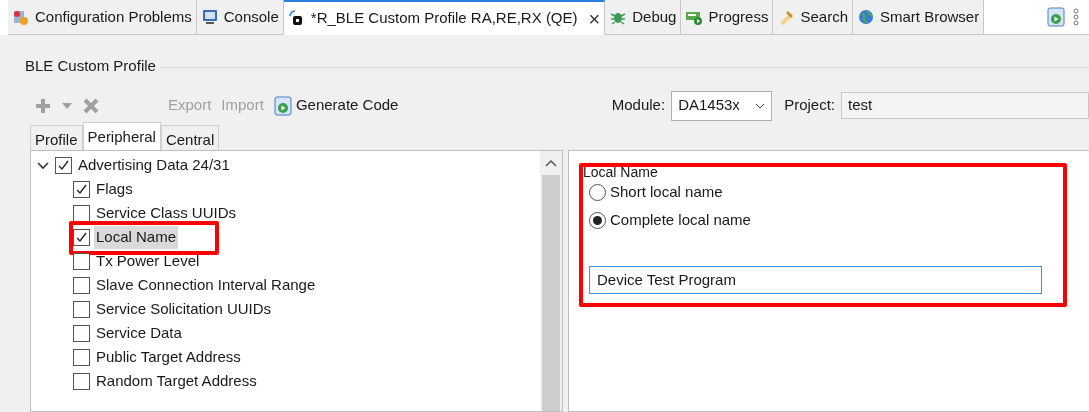 This screenshot has height=412, width=1089. What do you see at coordinates (240, 17) in the screenshot?
I see `editor-tab: Console` at bounding box center [240, 17].